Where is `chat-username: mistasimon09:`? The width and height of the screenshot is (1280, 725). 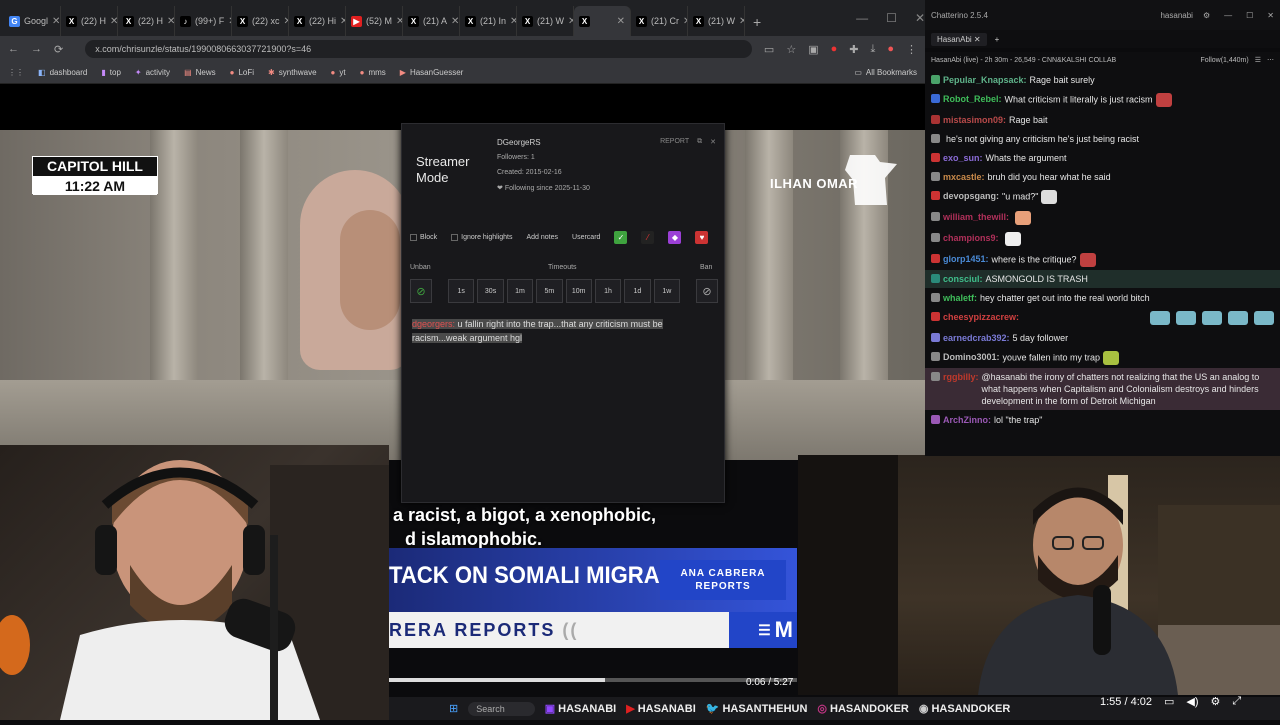
chat-username: mistasimon09: is located at coordinates (974, 120).